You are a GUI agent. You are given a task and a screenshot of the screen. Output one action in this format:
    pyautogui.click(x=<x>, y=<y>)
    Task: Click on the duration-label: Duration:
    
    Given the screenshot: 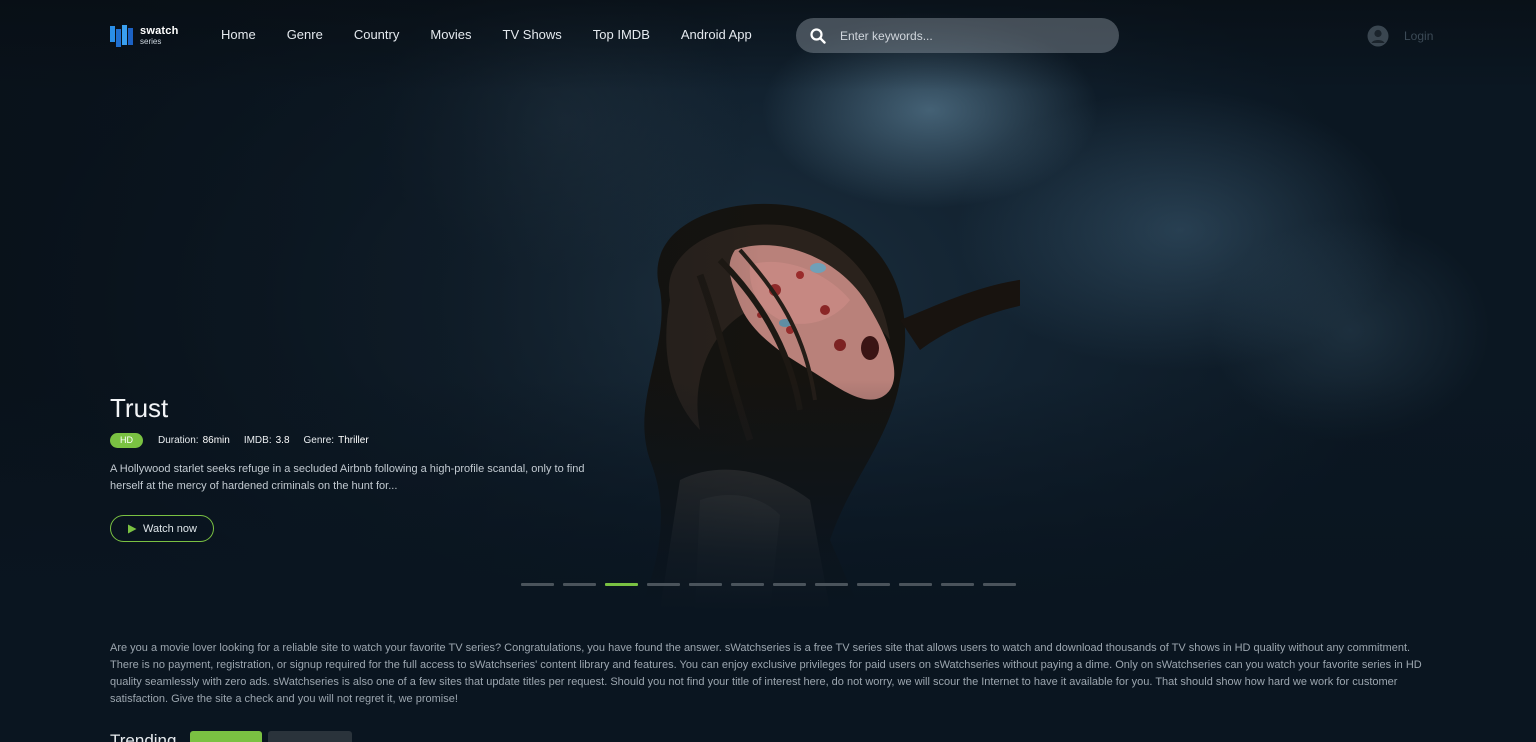 What is the action you would take?
    pyautogui.click(x=178, y=440)
    